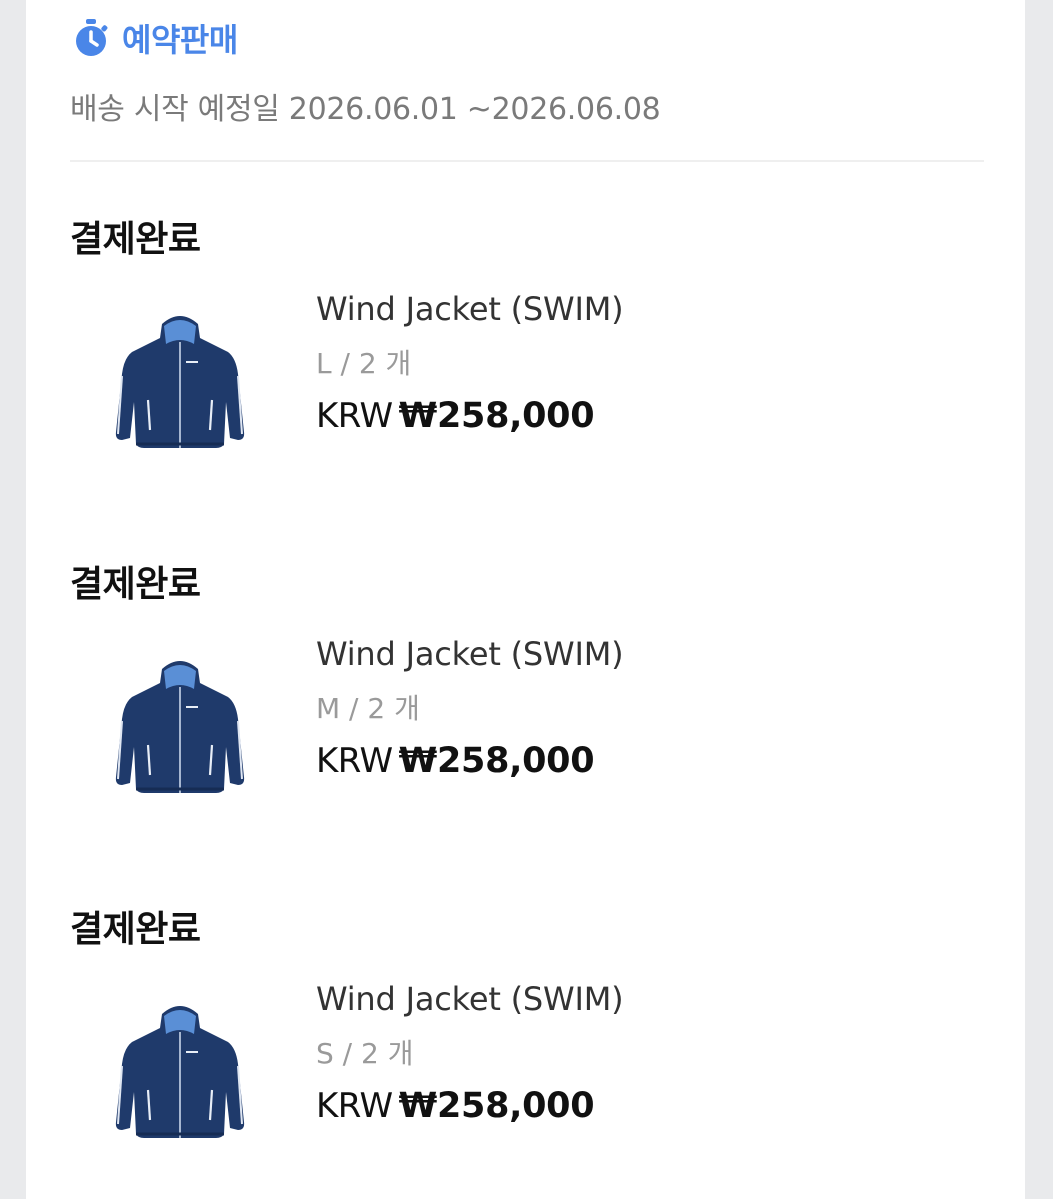 Image resolution: width=1053 pixels, height=1199 pixels. I want to click on preorder-label: 예약판매, so click(180, 40).